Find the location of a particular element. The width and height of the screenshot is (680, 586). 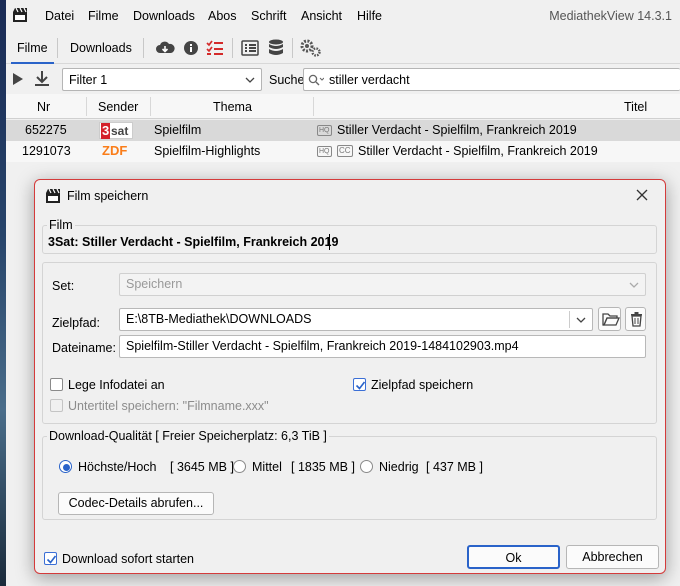

cell-nr: 652275 is located at coordinates (46, 130).